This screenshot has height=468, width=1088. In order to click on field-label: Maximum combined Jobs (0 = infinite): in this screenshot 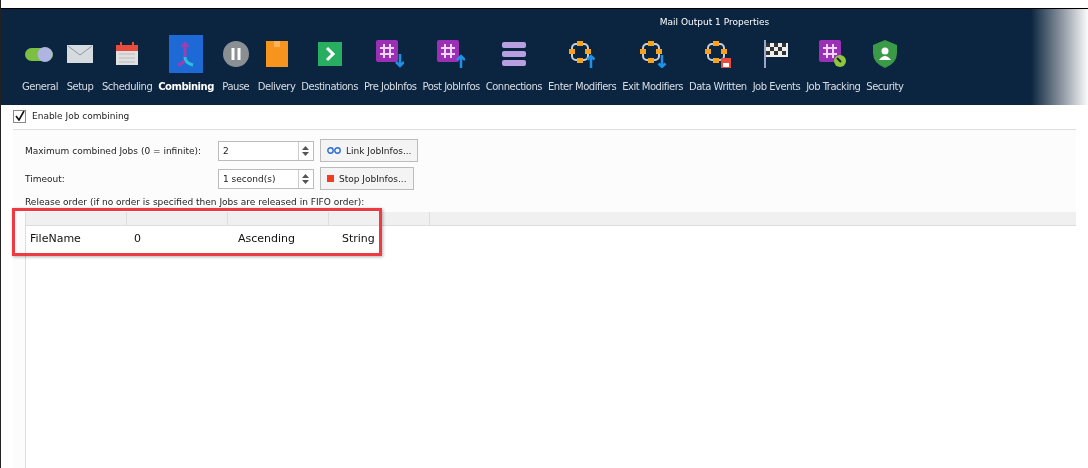, I will do `click(114, 150)`.